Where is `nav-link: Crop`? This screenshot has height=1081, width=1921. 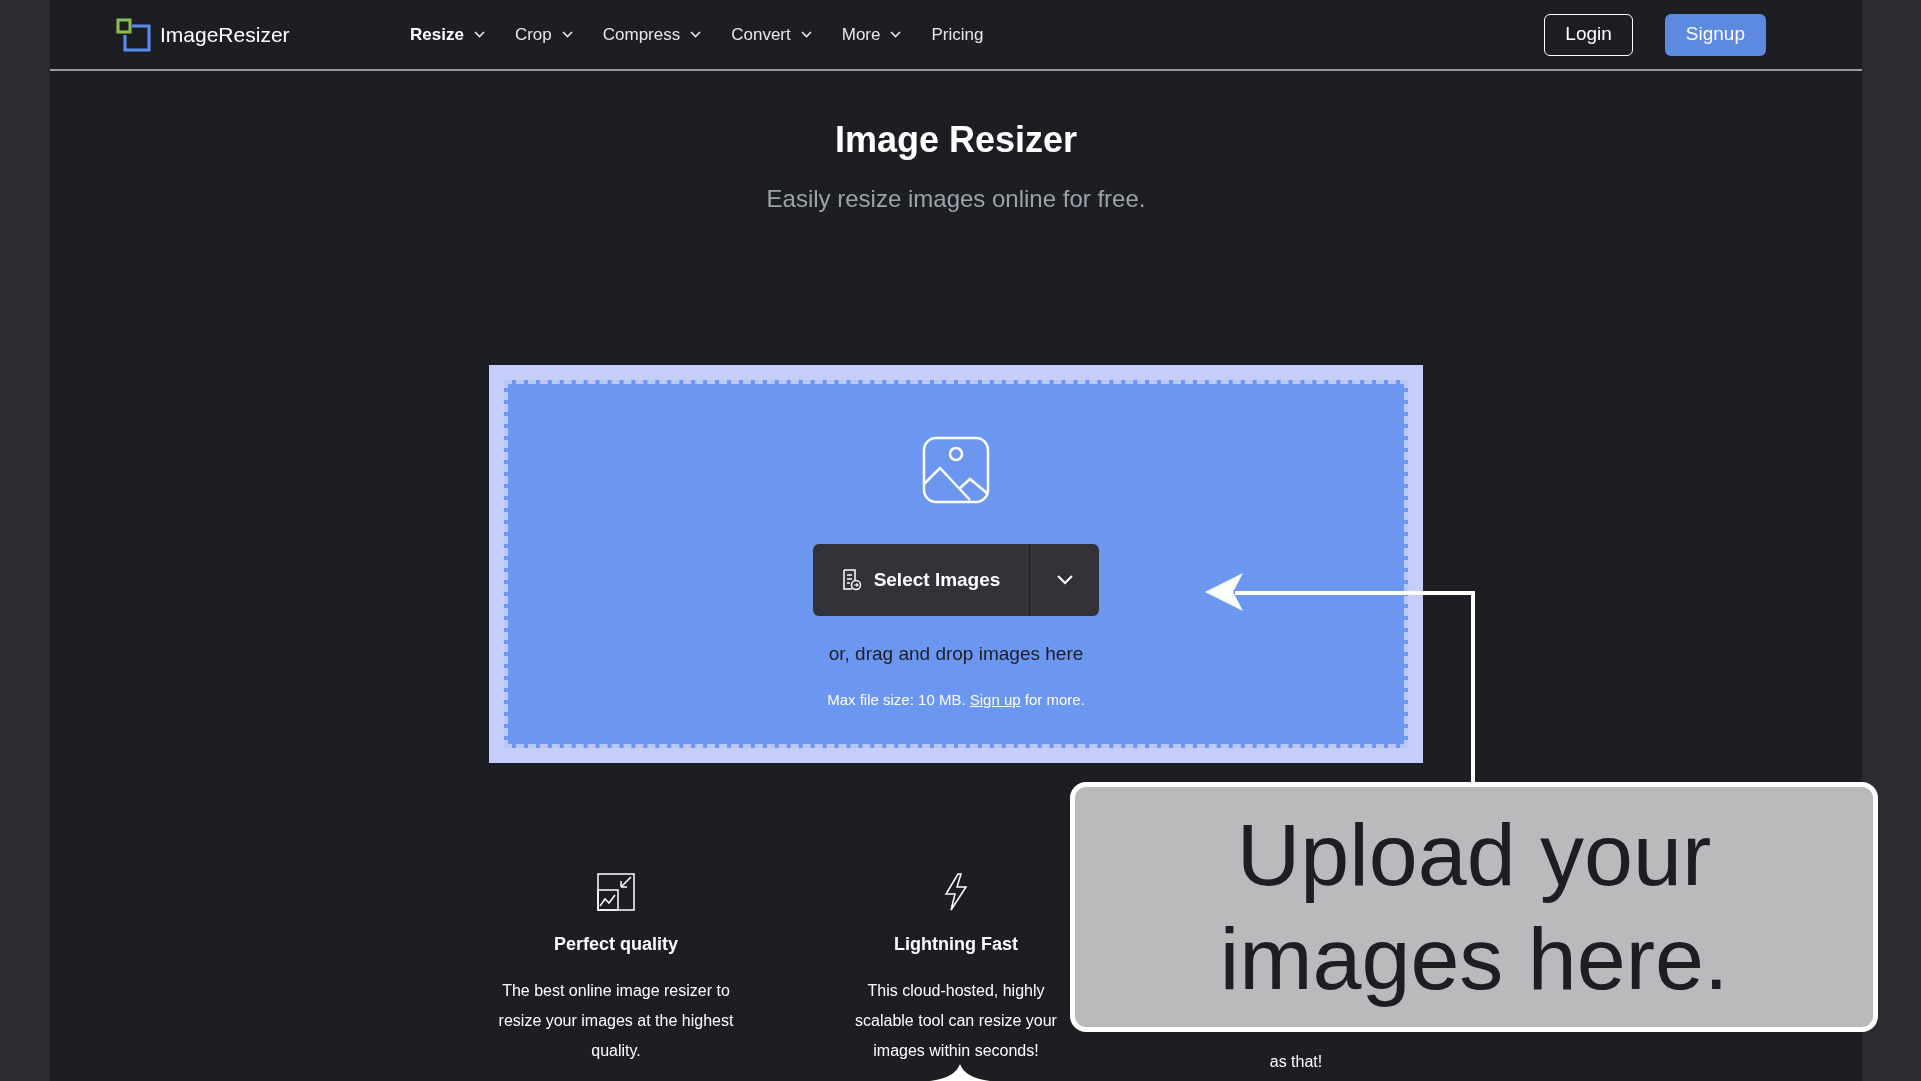
nav-link: Crop is located at coordinates (543, 34).